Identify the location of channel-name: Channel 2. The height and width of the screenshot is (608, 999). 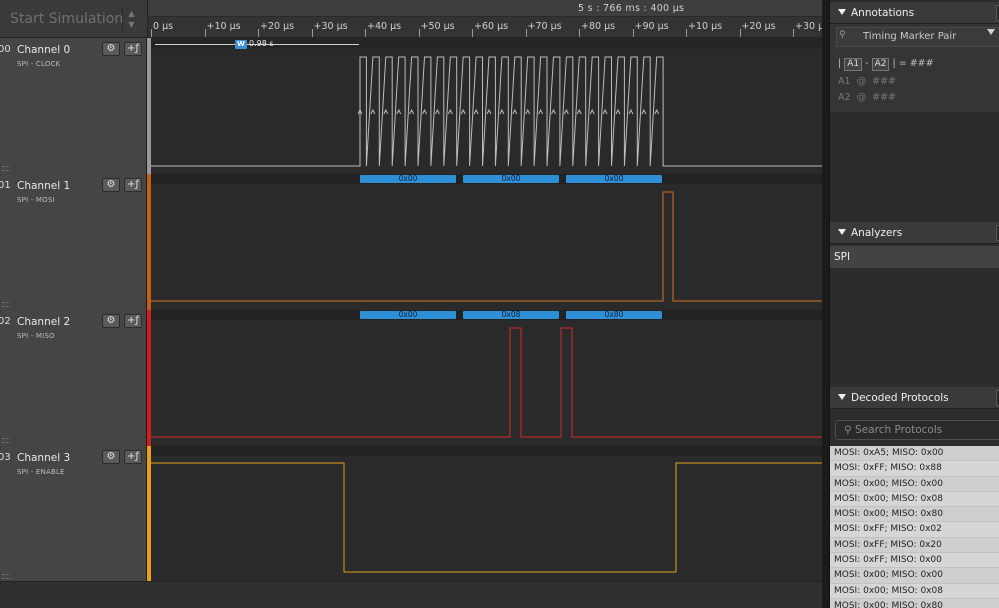
(43, 322).